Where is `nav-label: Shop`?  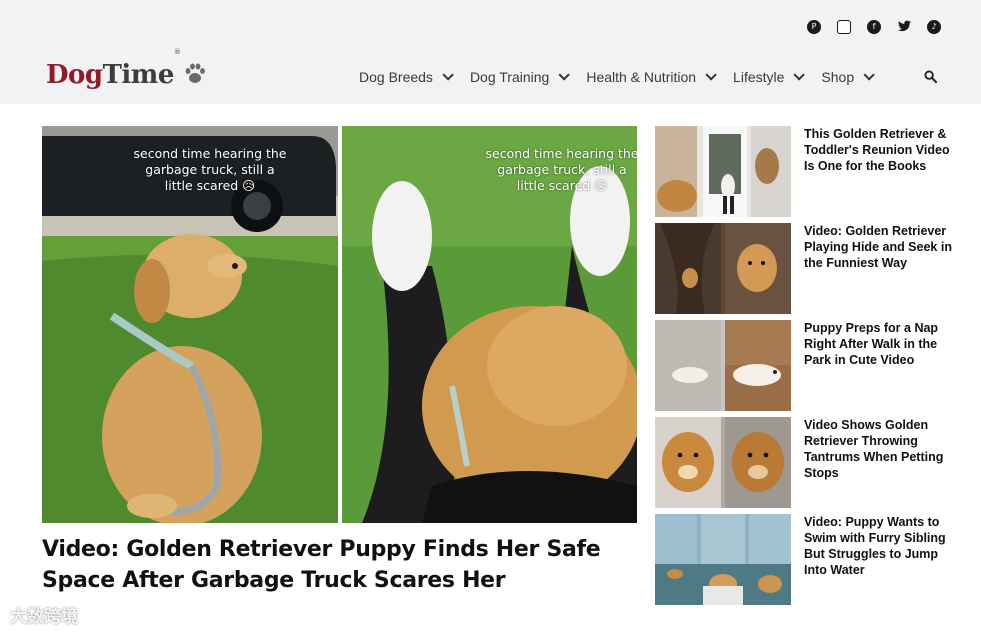
nav-label: Shop is located at coordinates (838, 77).